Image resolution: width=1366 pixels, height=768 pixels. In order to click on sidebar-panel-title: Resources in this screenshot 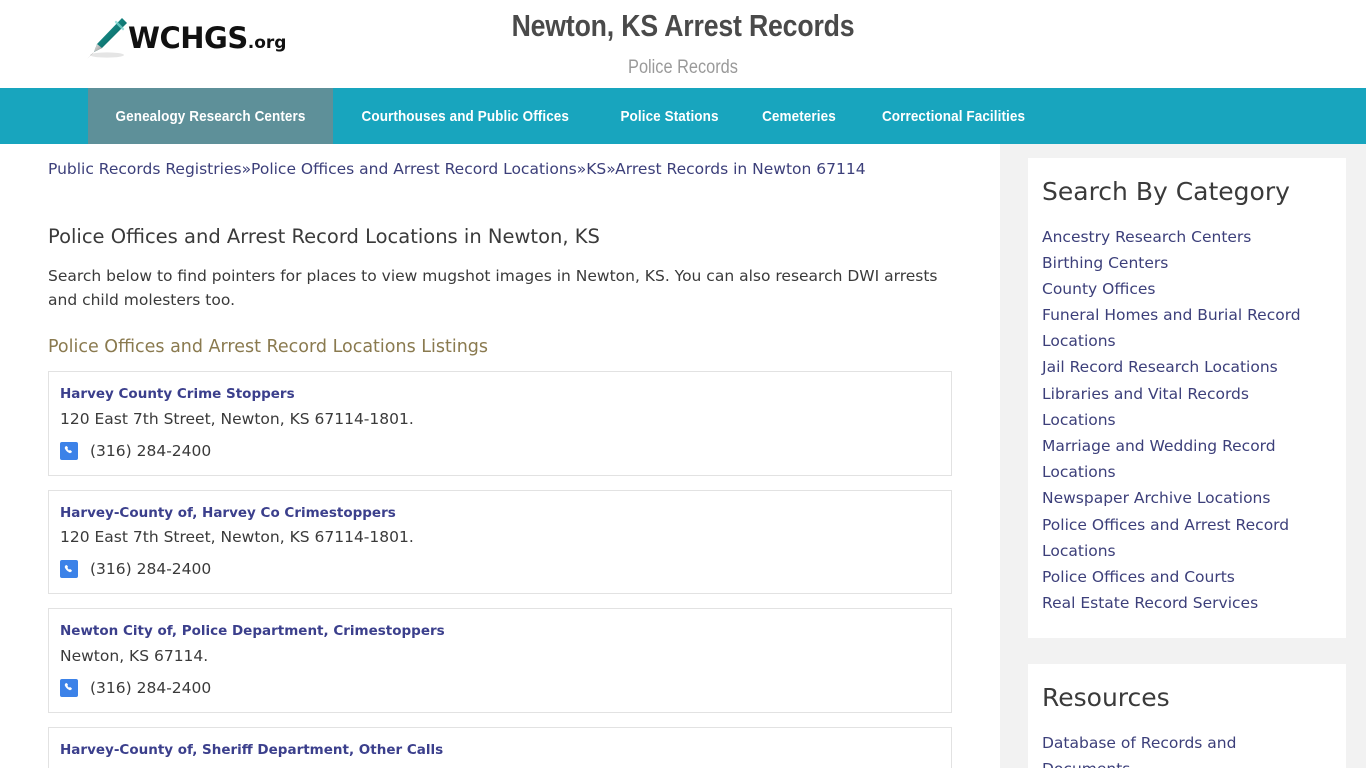, I will do `click(1106, 698)`.